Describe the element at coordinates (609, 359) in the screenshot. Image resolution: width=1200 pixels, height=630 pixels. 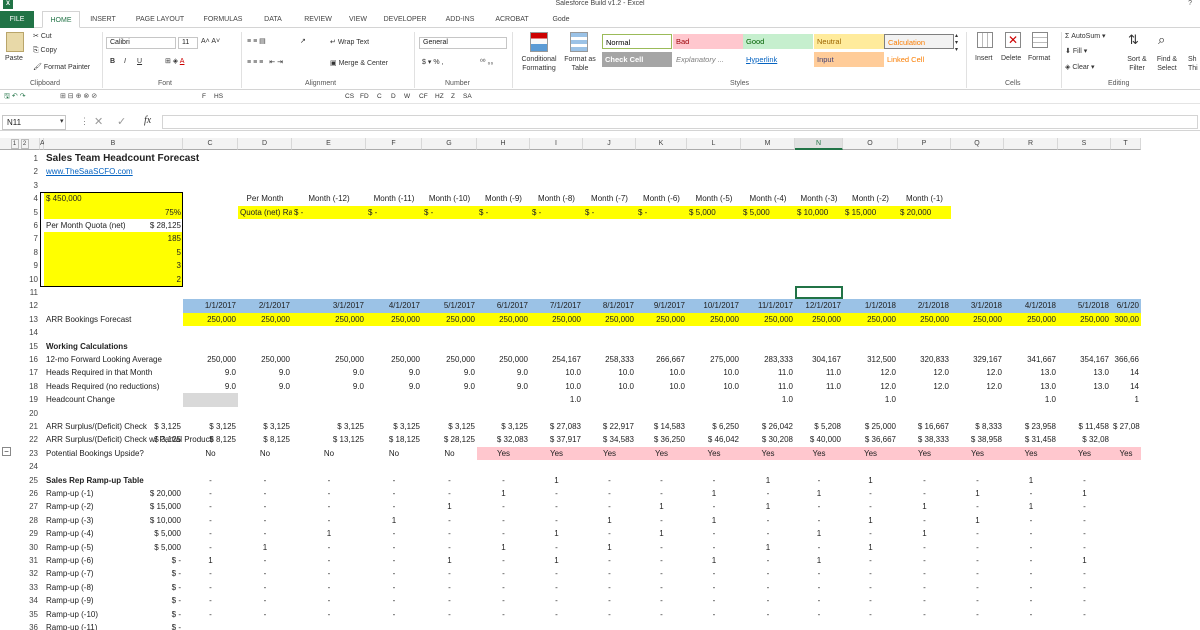
I see `value-cell: 258,333` at that location.